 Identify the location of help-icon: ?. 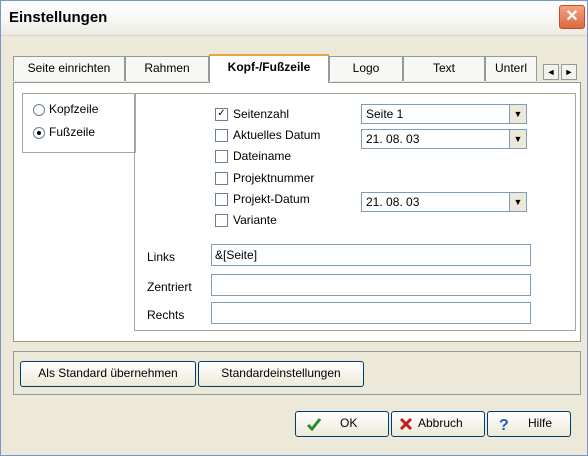
(504, 424).